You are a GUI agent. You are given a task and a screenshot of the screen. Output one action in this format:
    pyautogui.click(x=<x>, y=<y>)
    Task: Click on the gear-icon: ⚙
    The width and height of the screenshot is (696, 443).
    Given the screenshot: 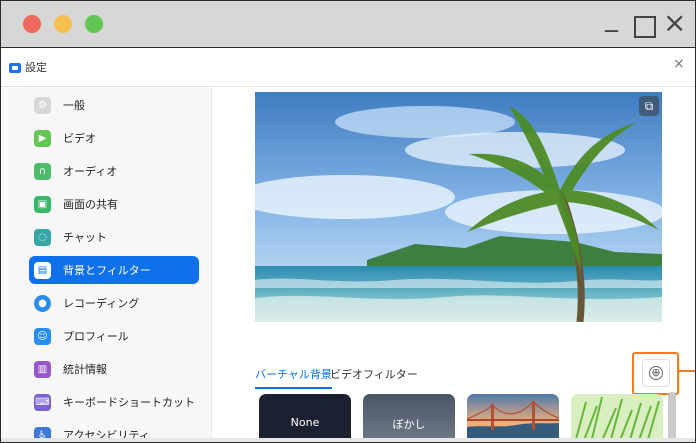 What is the action you would take?
    pyautogui.click(x=42, y=105)
    